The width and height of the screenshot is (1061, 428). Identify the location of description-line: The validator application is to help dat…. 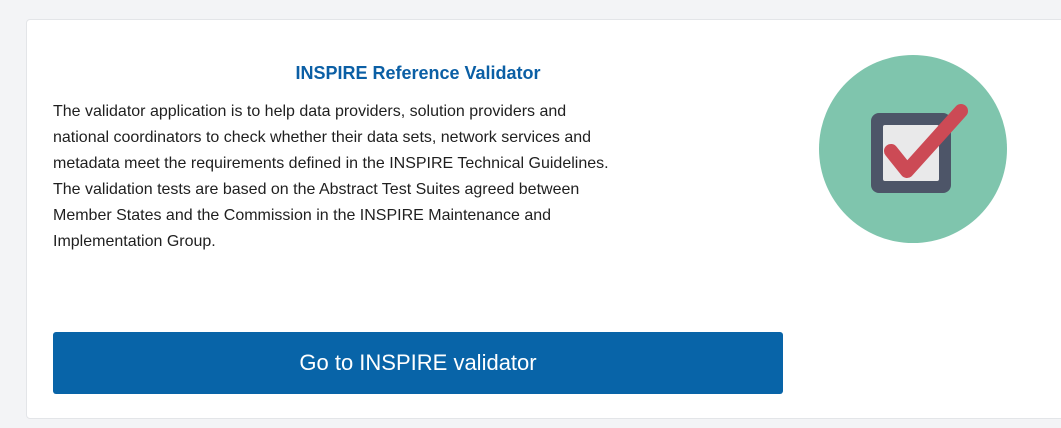
(310, 111).